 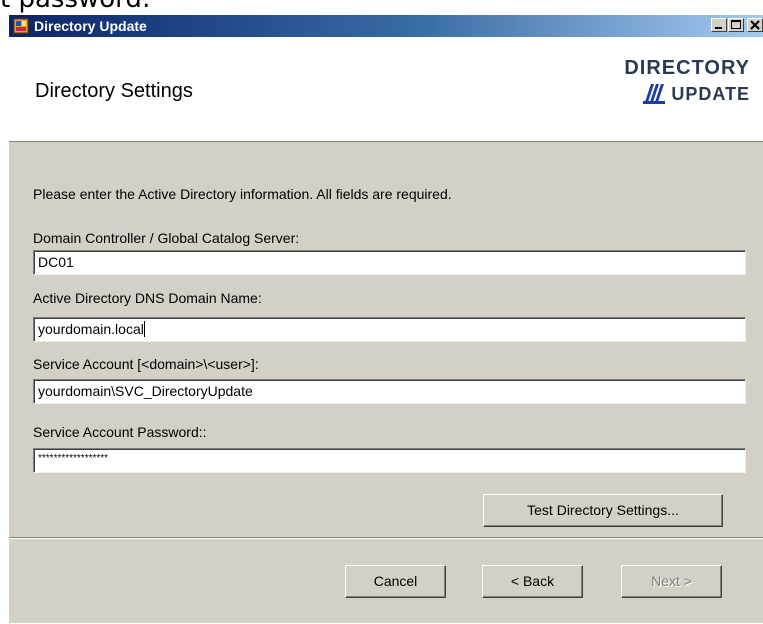 What do you see at coordinates (389, 329) in the screenshot?
I see `dns-domain-input: yourdomain.local` at bounding box center [389, 329].